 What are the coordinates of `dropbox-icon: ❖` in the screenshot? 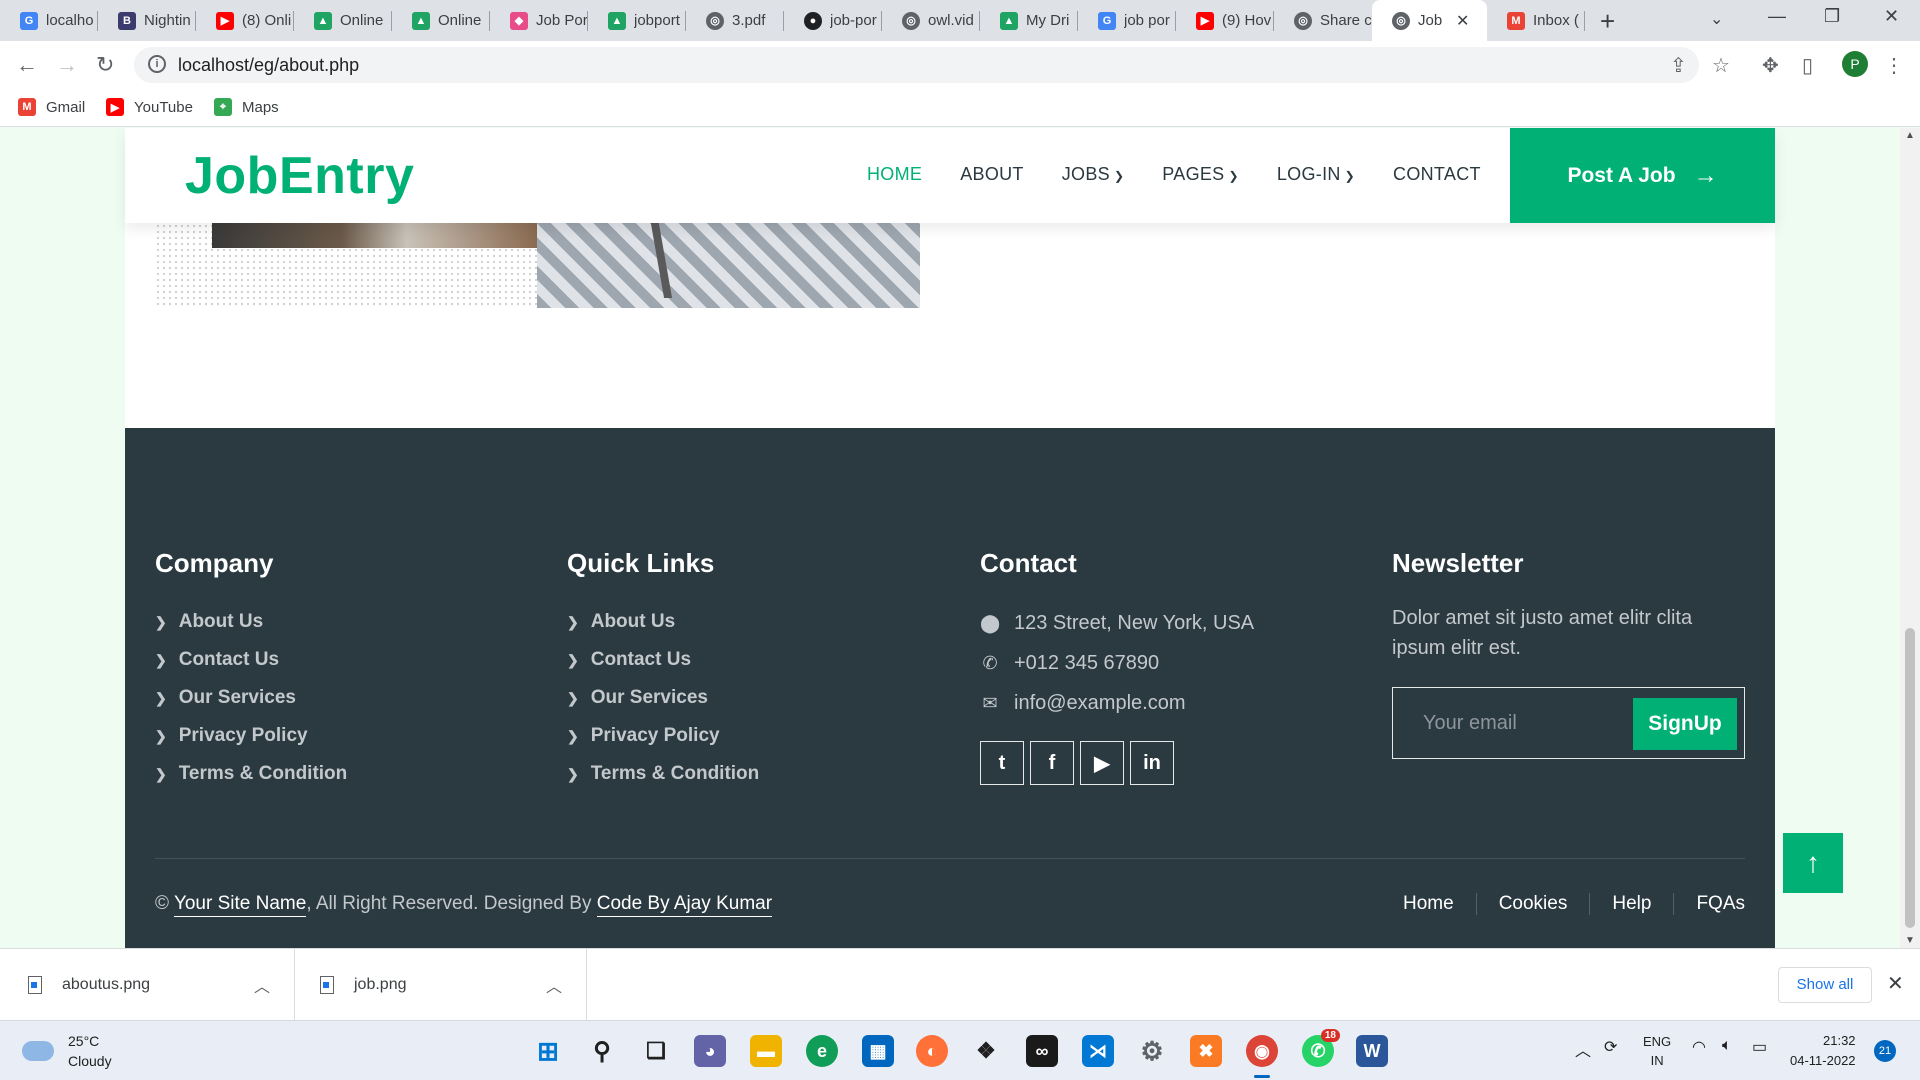 It's located at (986, 1051).